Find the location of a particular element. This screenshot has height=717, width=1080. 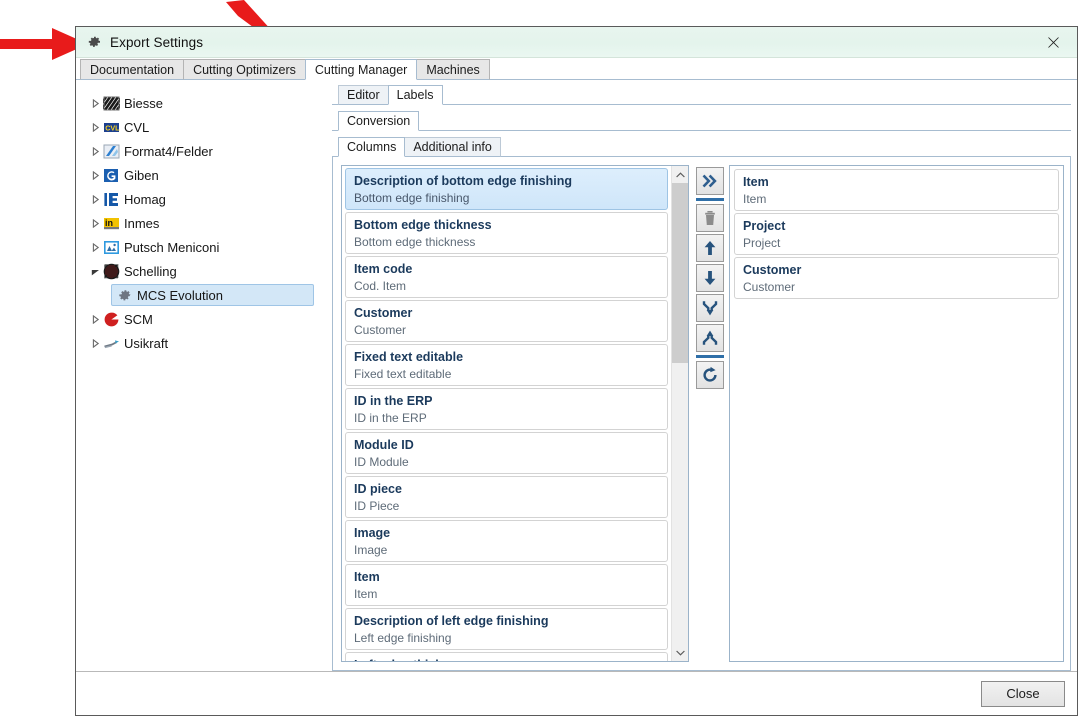

tab-cutting-manager: Cutting Manager is located at coordinates (361, 69).